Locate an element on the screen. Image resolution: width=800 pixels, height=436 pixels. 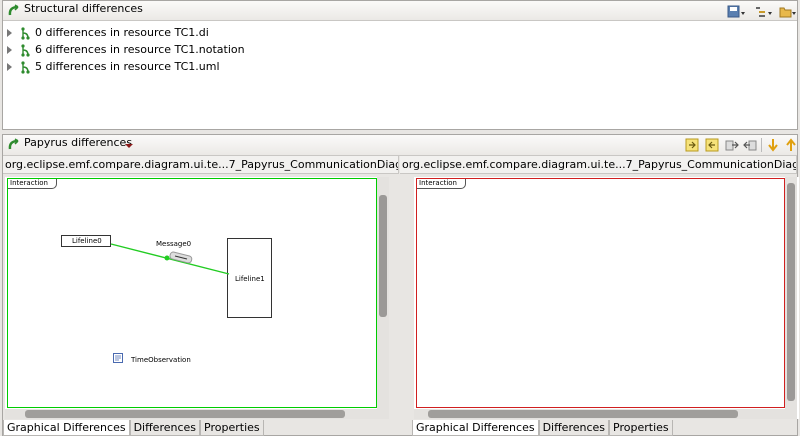
copy-right-icon is located at coordinates (732, 145).